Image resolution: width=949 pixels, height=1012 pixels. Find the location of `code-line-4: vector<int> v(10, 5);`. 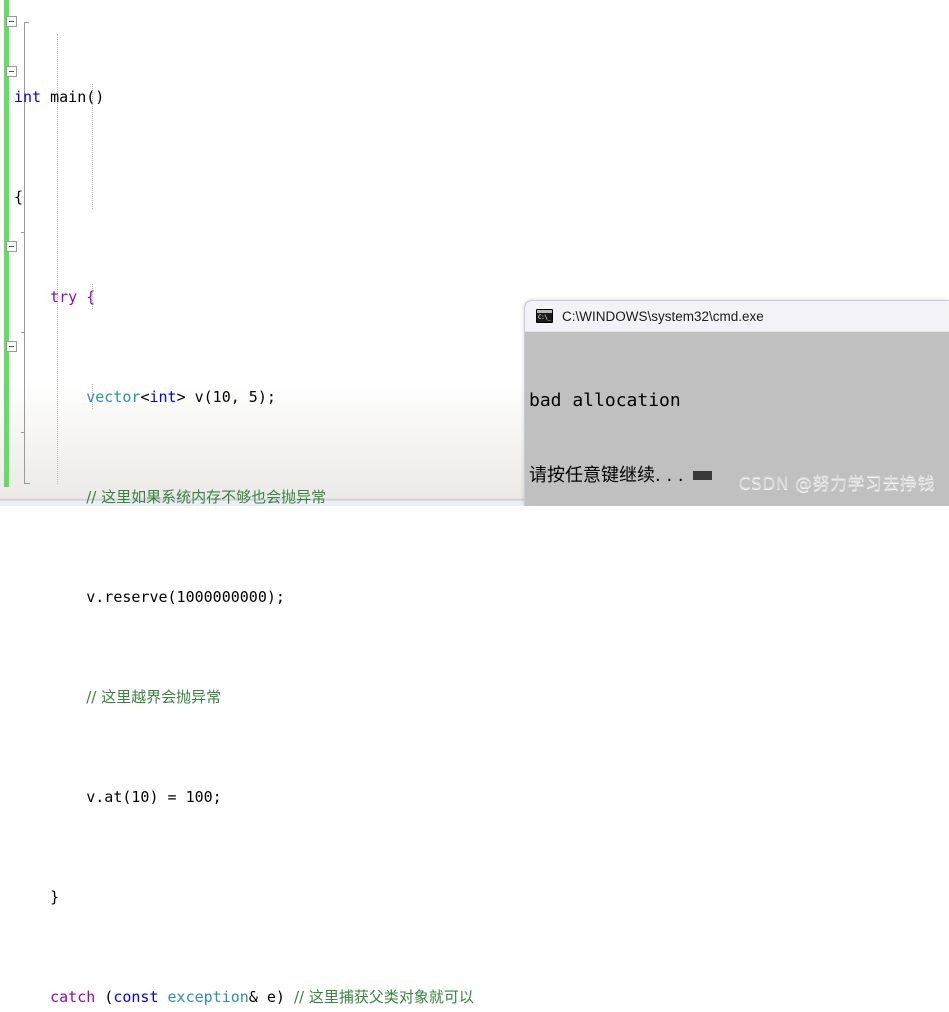

code-line-4: vector<int> v(10, 5); is located at coordinates (237, 397).